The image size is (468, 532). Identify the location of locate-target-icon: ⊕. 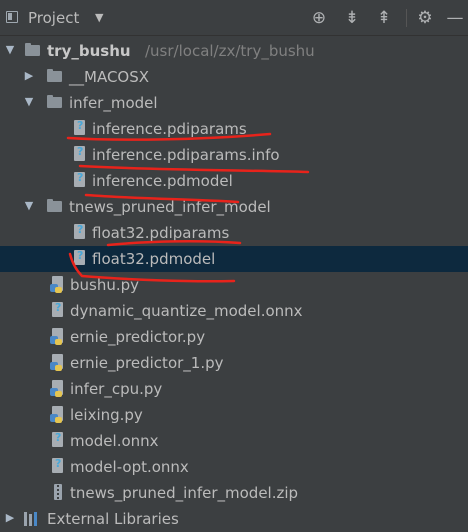
(319, 18).